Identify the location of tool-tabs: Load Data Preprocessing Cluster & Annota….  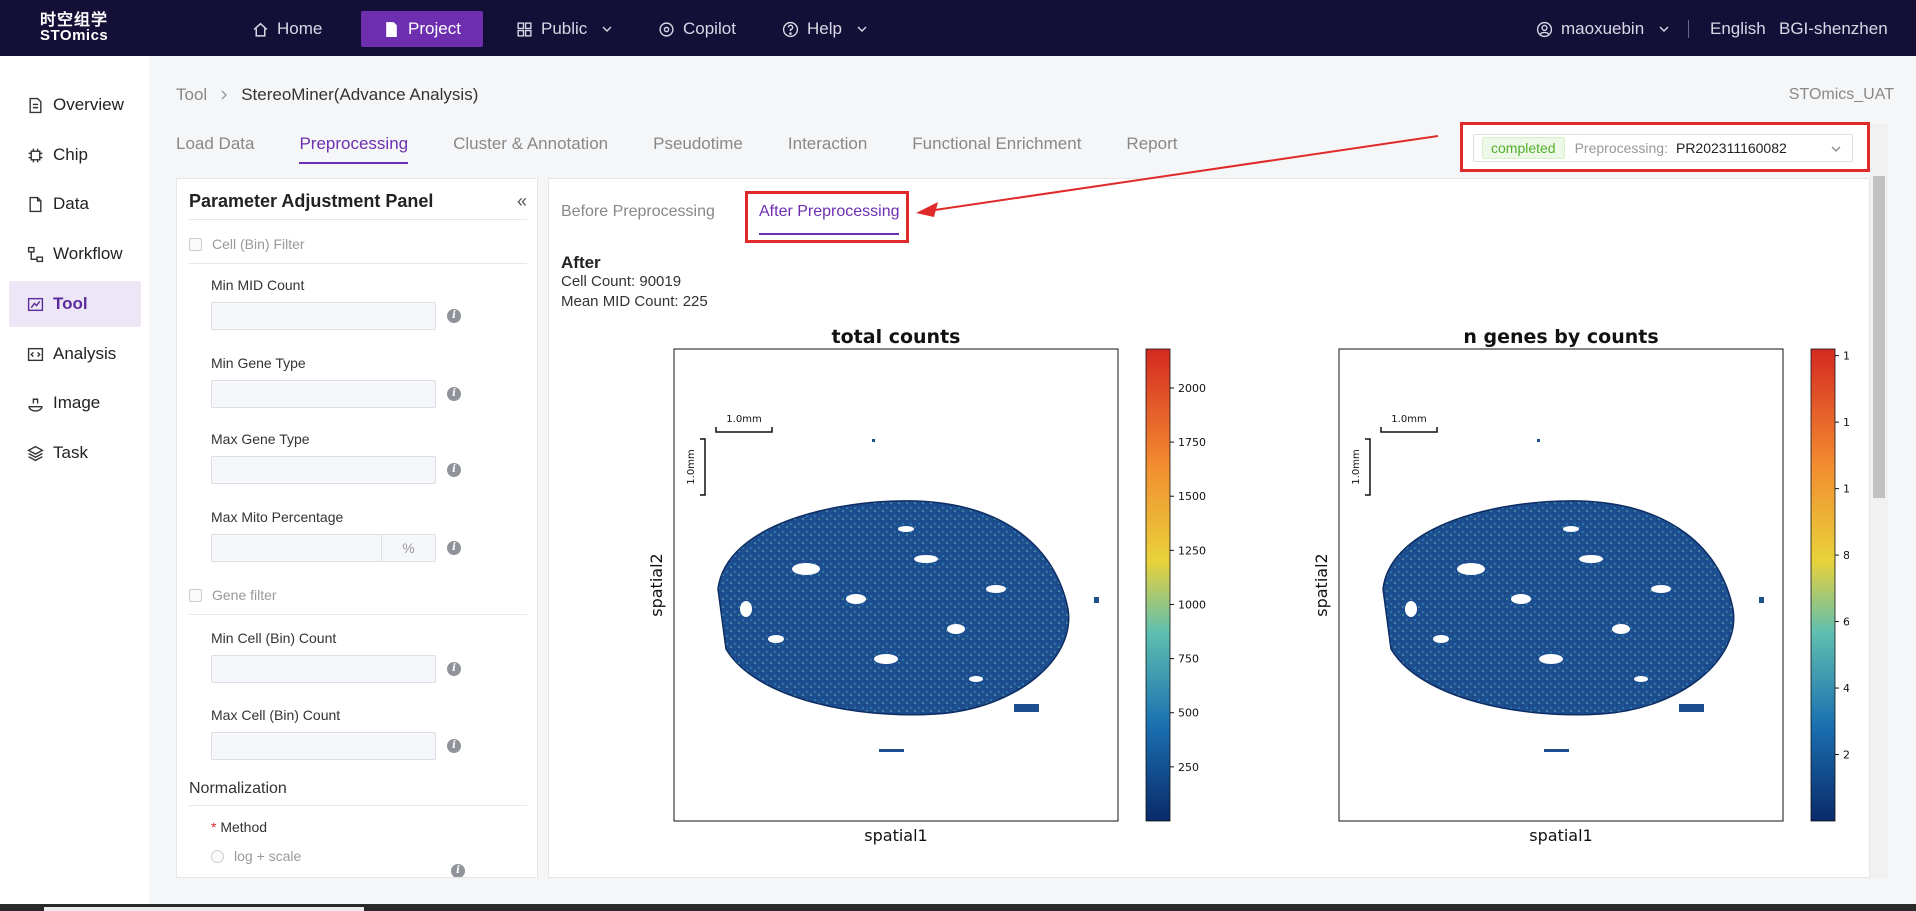
(676, 149).